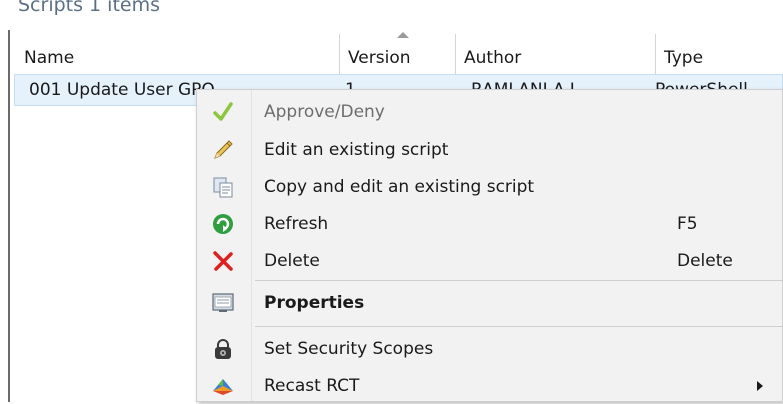  Describe the element at coordinates (687, 224) in the screenshot. I see `menu-item-shortcut: F5` at that location.